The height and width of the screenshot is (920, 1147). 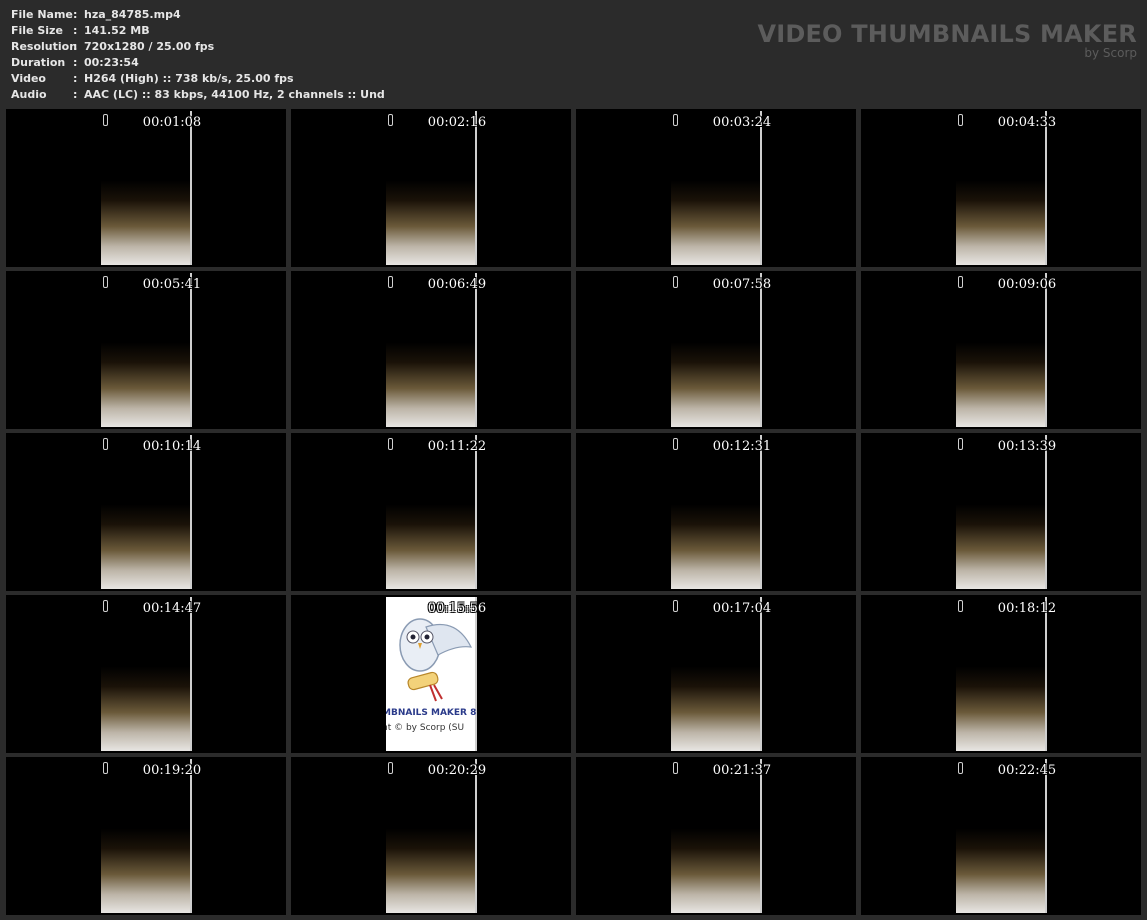 What do you see at coordinates (38, 62) in the screenshot?
I see `duration-key: Duration` at bounding box center [38, 62].